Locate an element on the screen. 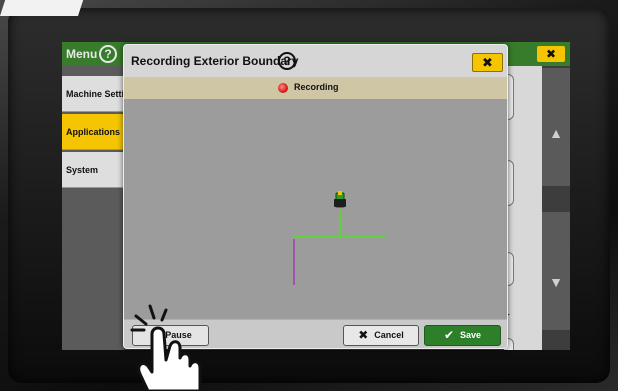 The height and width of the screenshot is (391, 618). pointing-hand-icon is located at coordinates (166, 347).